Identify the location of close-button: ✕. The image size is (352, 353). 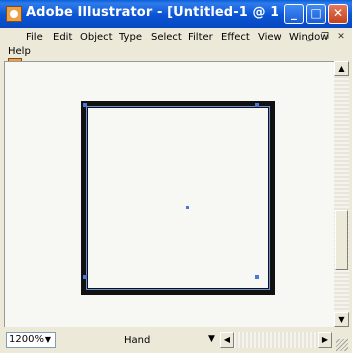
(338, 14).